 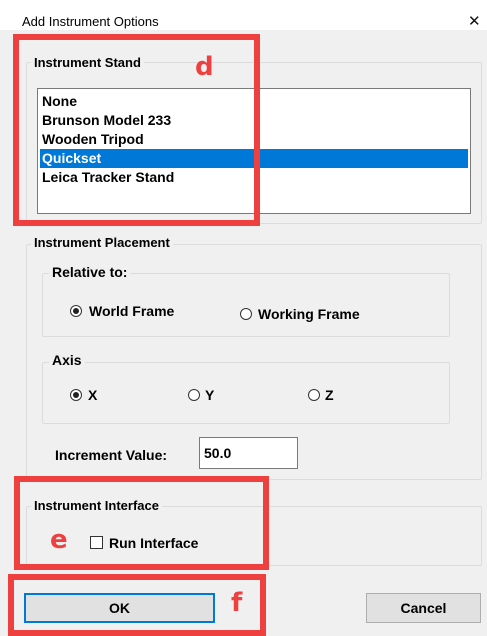 What do you see at coordinates (137, 605) in the screenshot?
I see `annotation-box-f` at bounding box center [137, 605].